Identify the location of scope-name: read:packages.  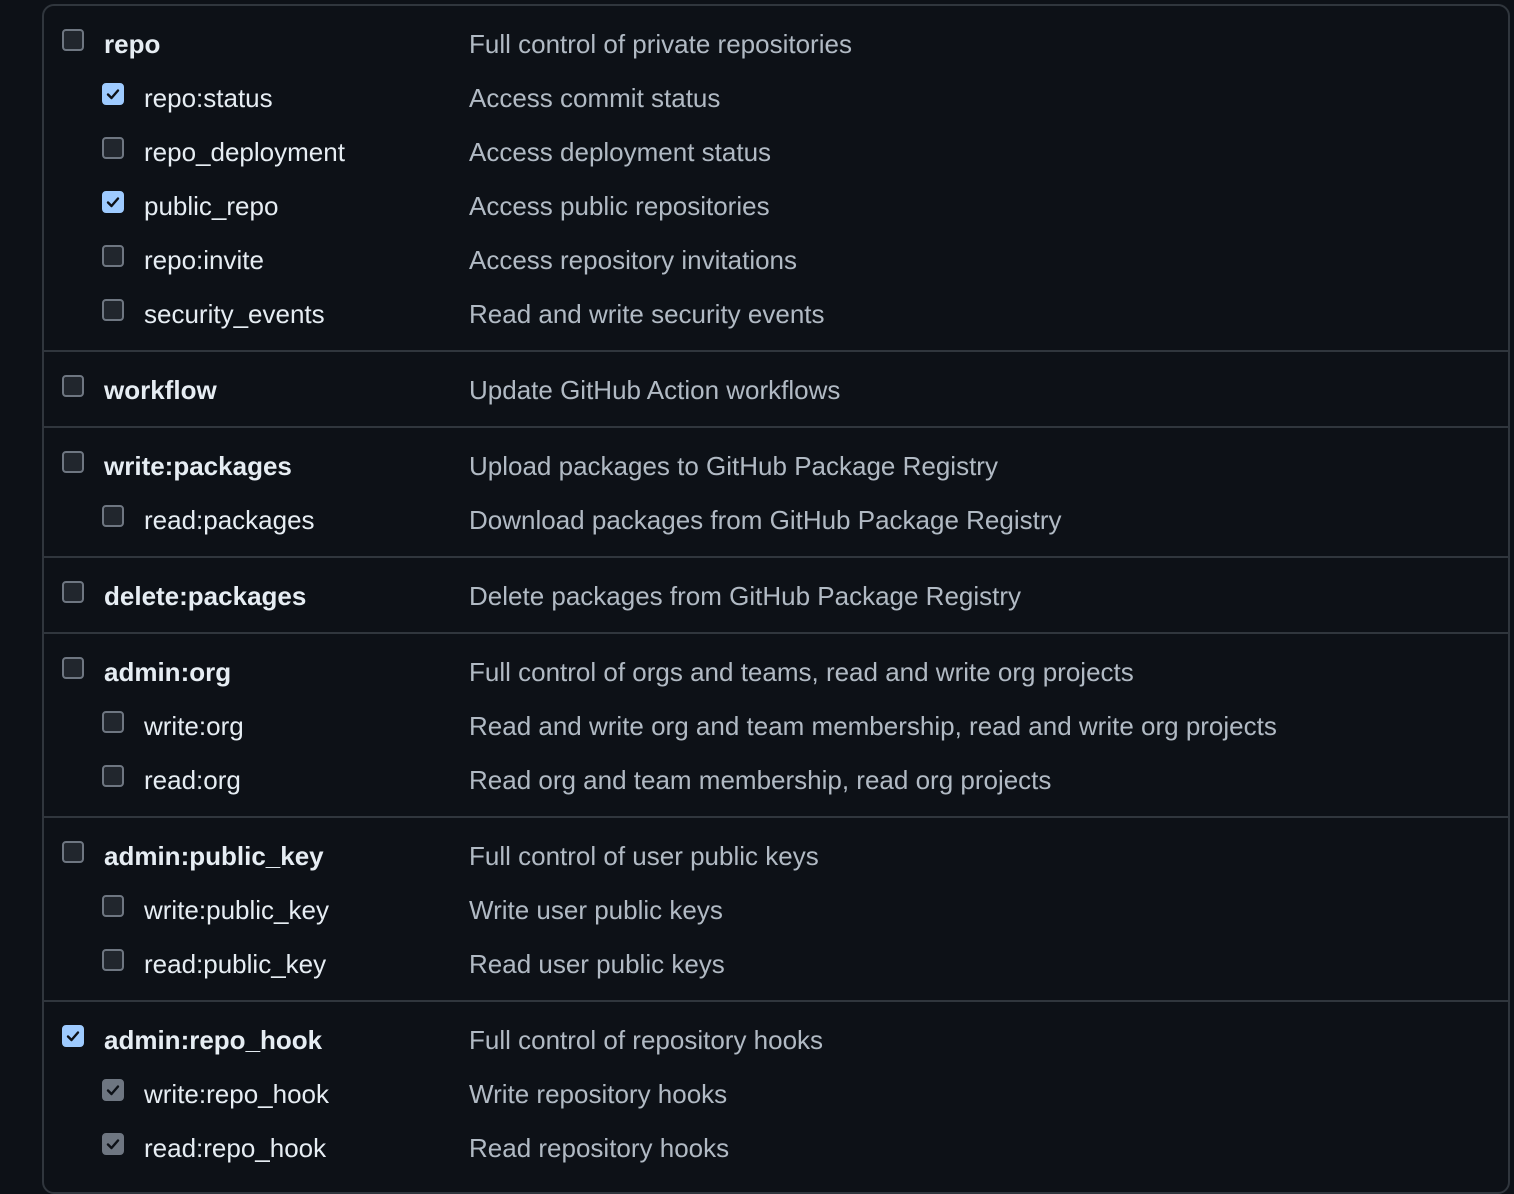
(229, 520).